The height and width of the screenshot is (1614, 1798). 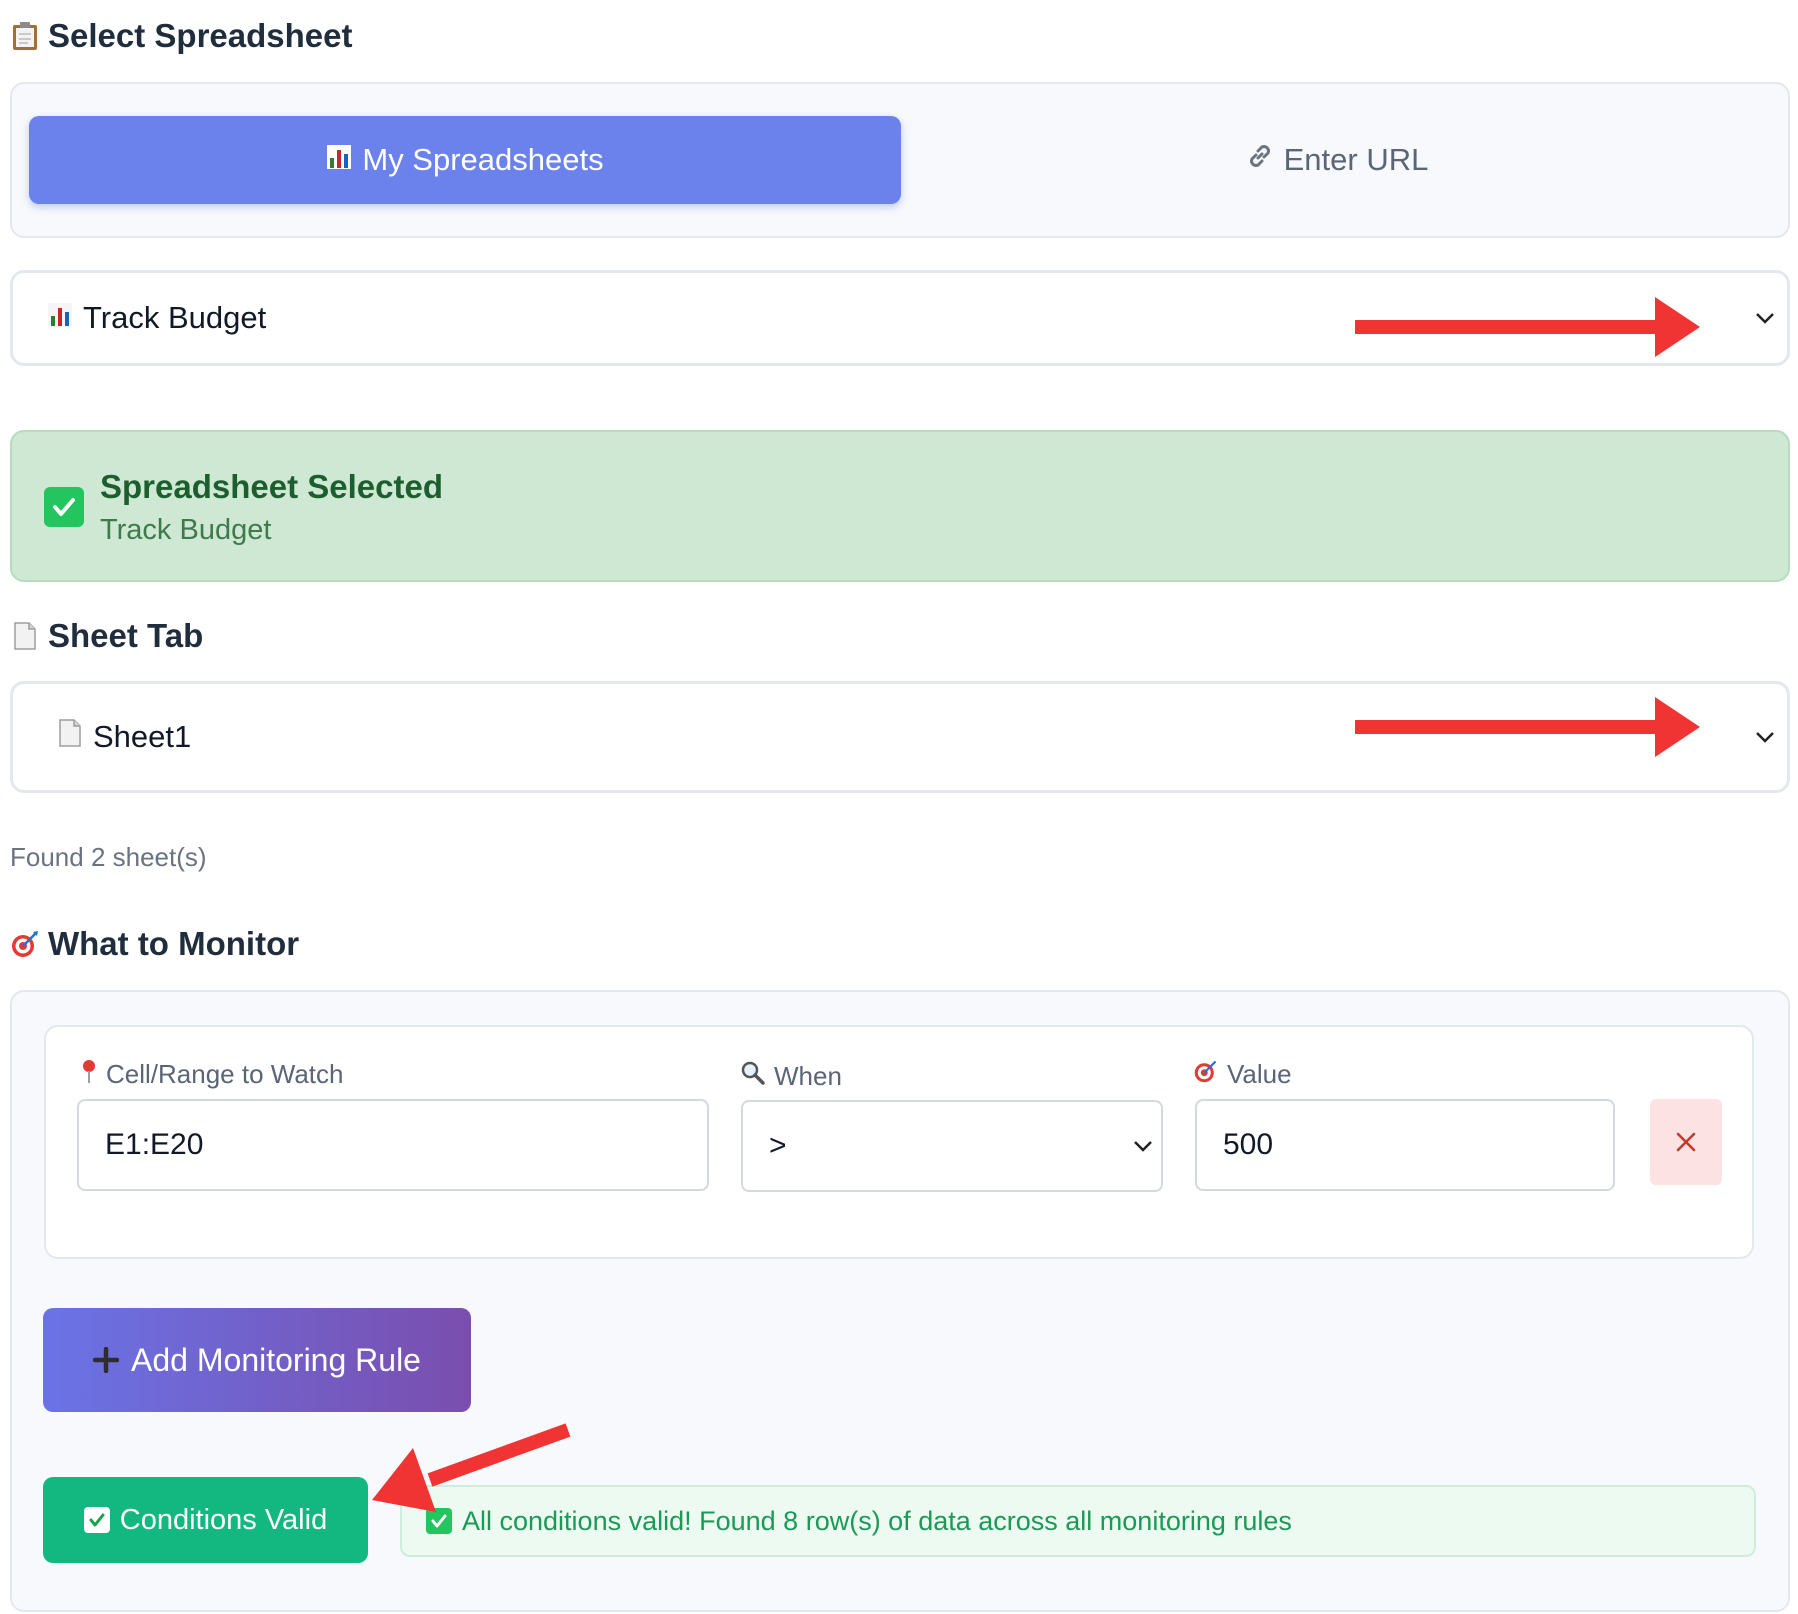 What do you see at coordinates (175, 317) in the screenshot?
I see `selected-spreadsheet-label: Track Budget` at bounding box center [175, 317].